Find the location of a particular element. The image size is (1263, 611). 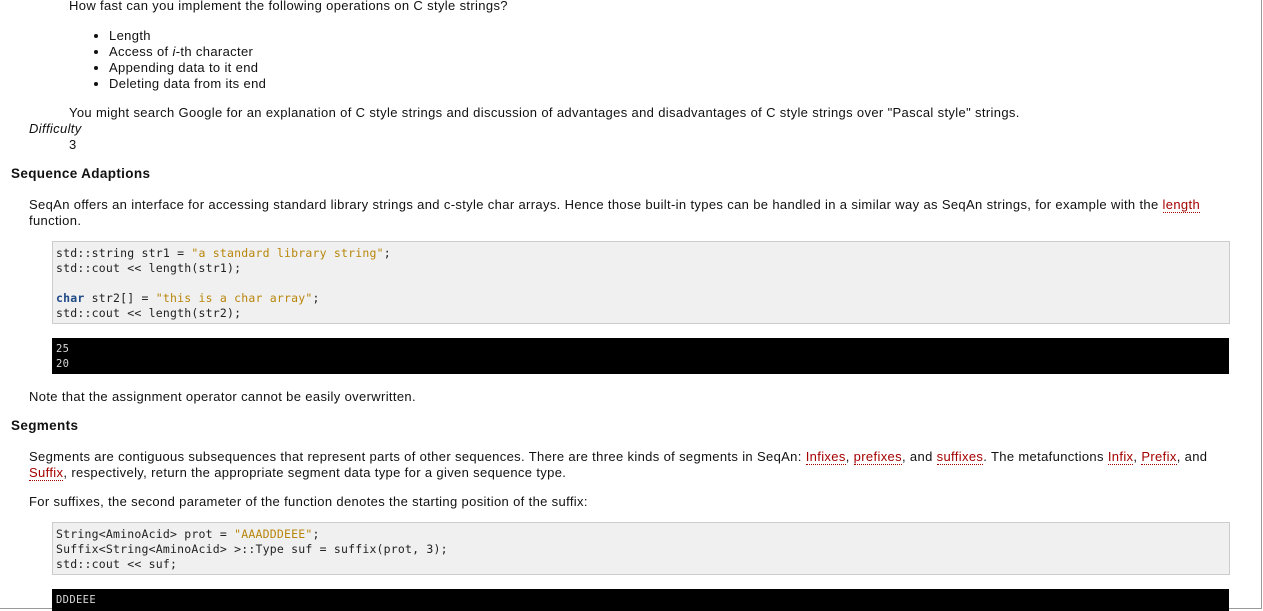

section-heading-segments: Segments is located at coordinates (45, 425).